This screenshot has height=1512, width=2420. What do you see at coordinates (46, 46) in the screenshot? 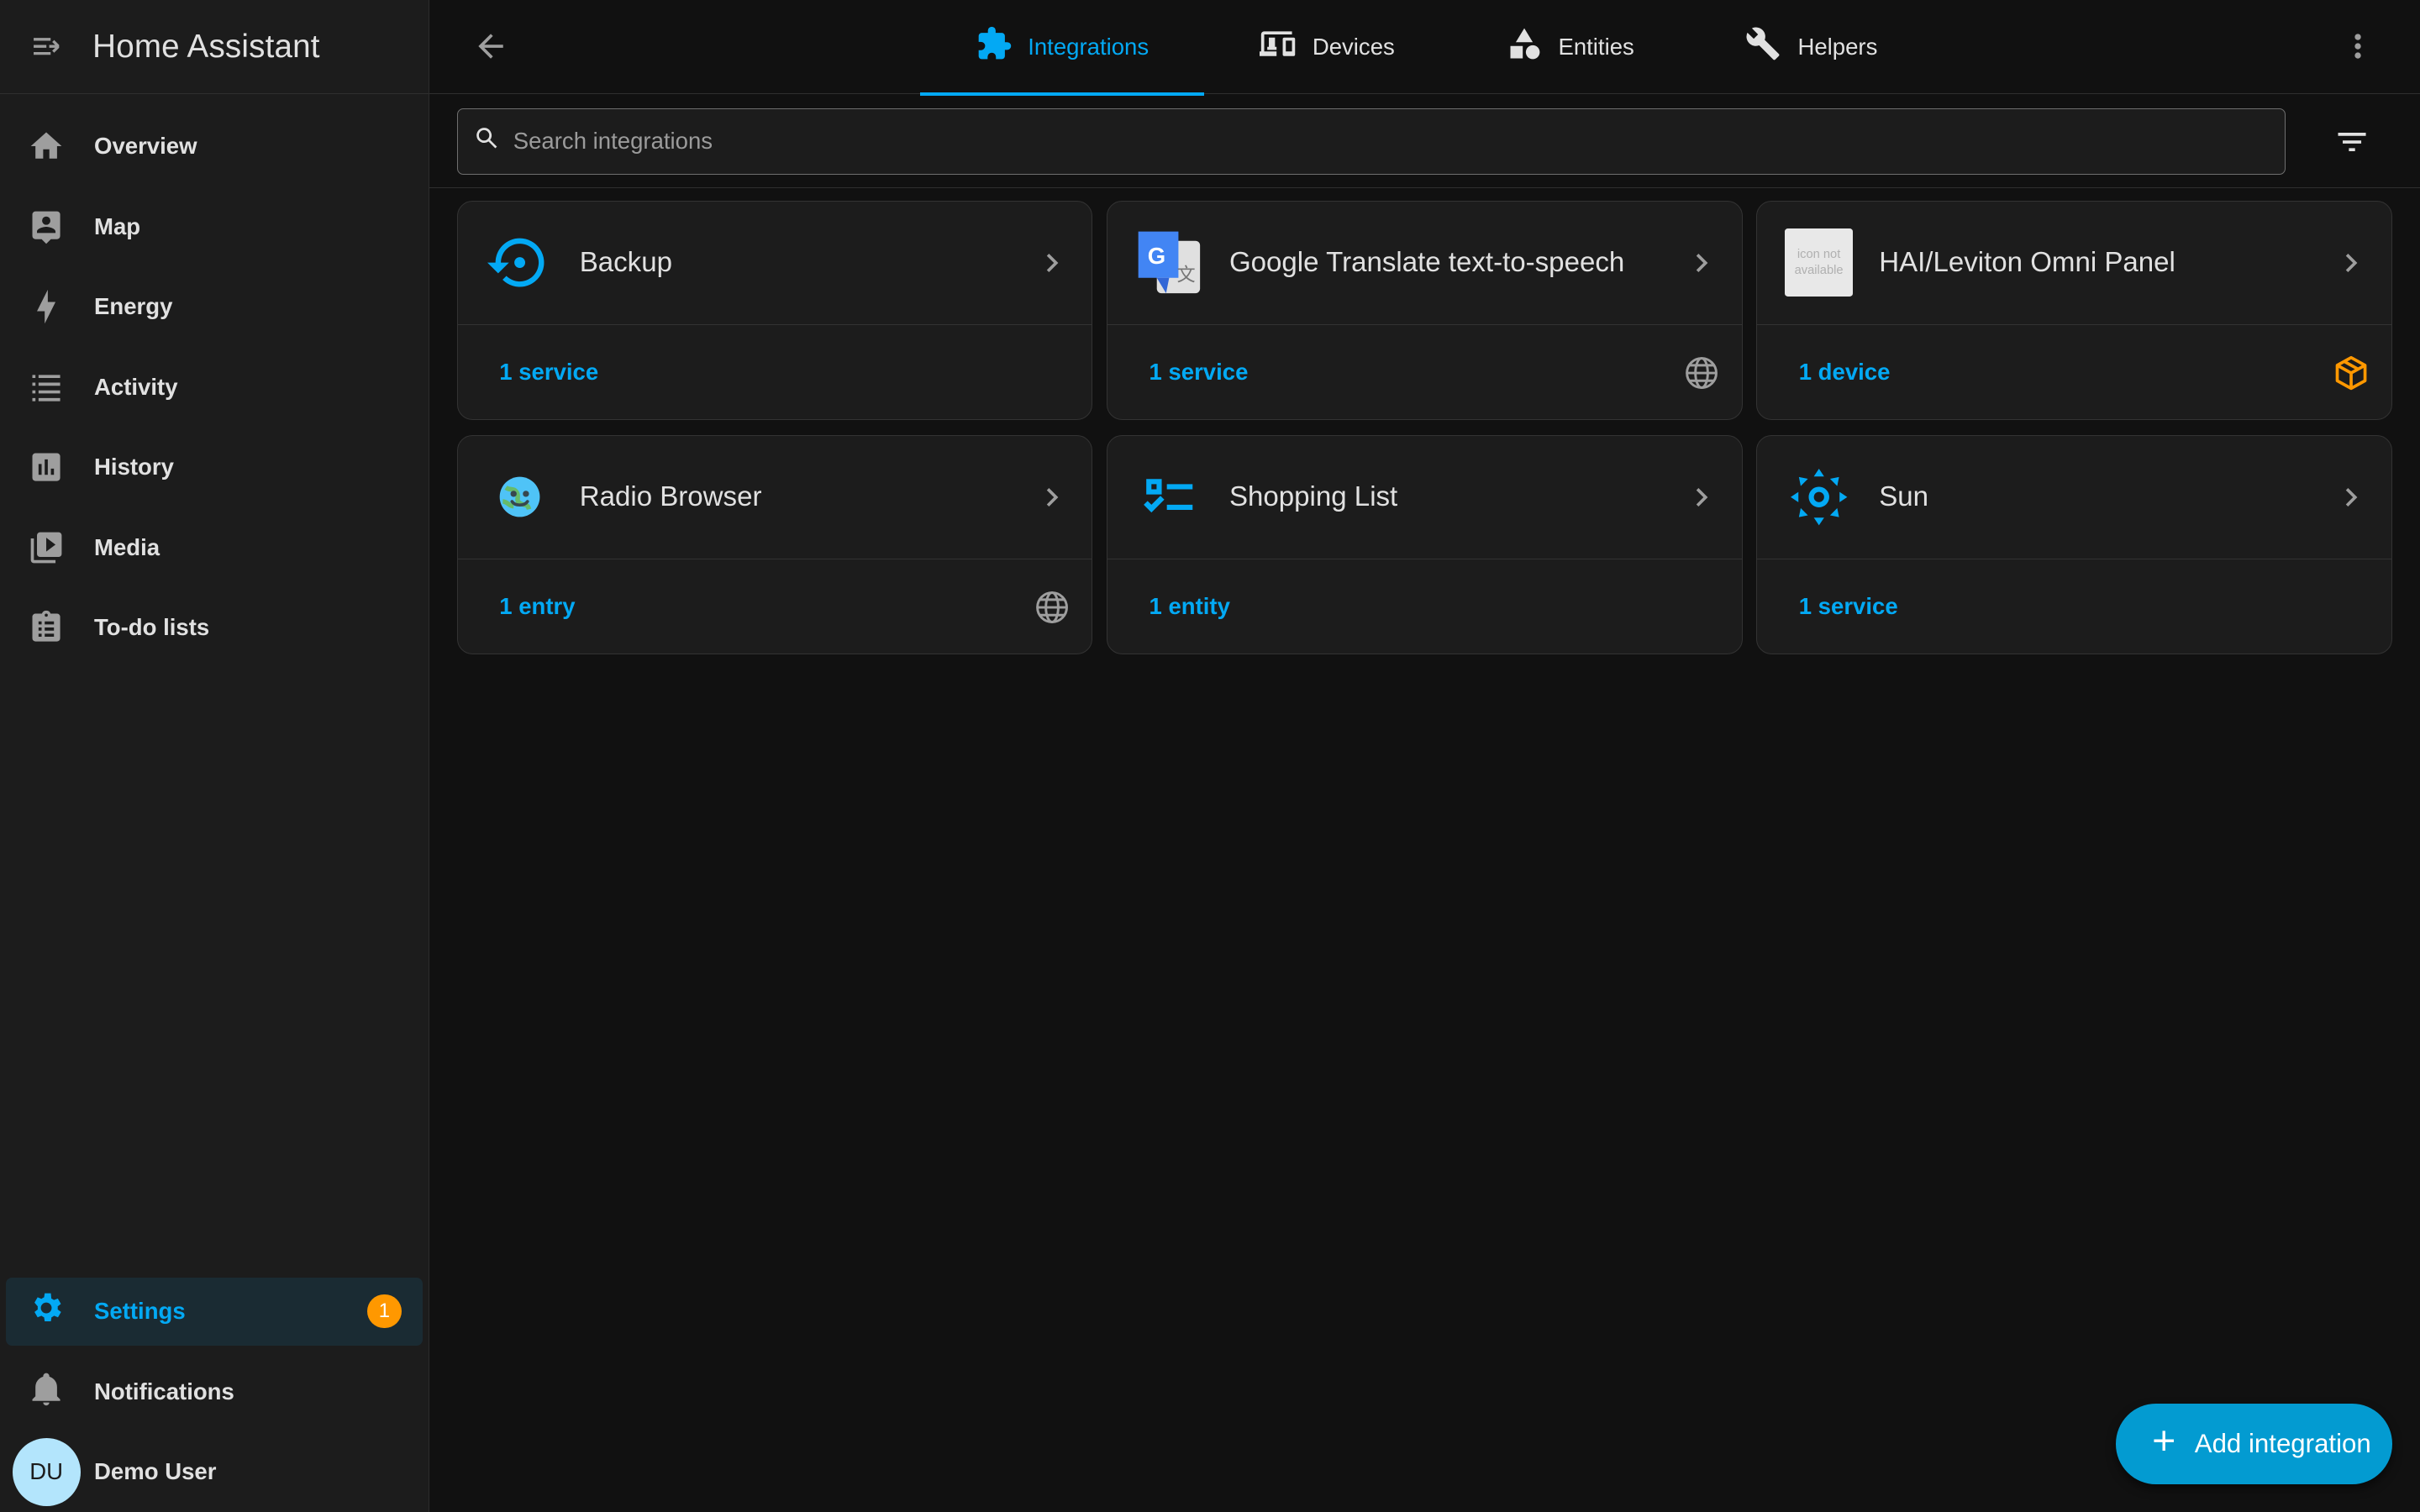
I see `menu-collapse-icon` at bounding box center [46, 46].